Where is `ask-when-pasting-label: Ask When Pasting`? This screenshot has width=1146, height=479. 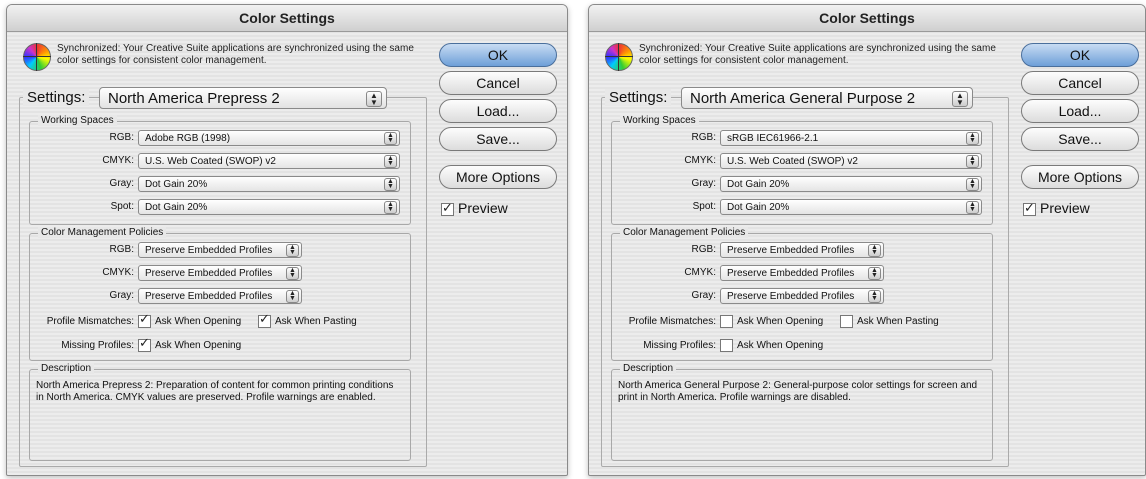
ask-when-pasting-label: Ask When Pasting is located at coordinates (898, 322).